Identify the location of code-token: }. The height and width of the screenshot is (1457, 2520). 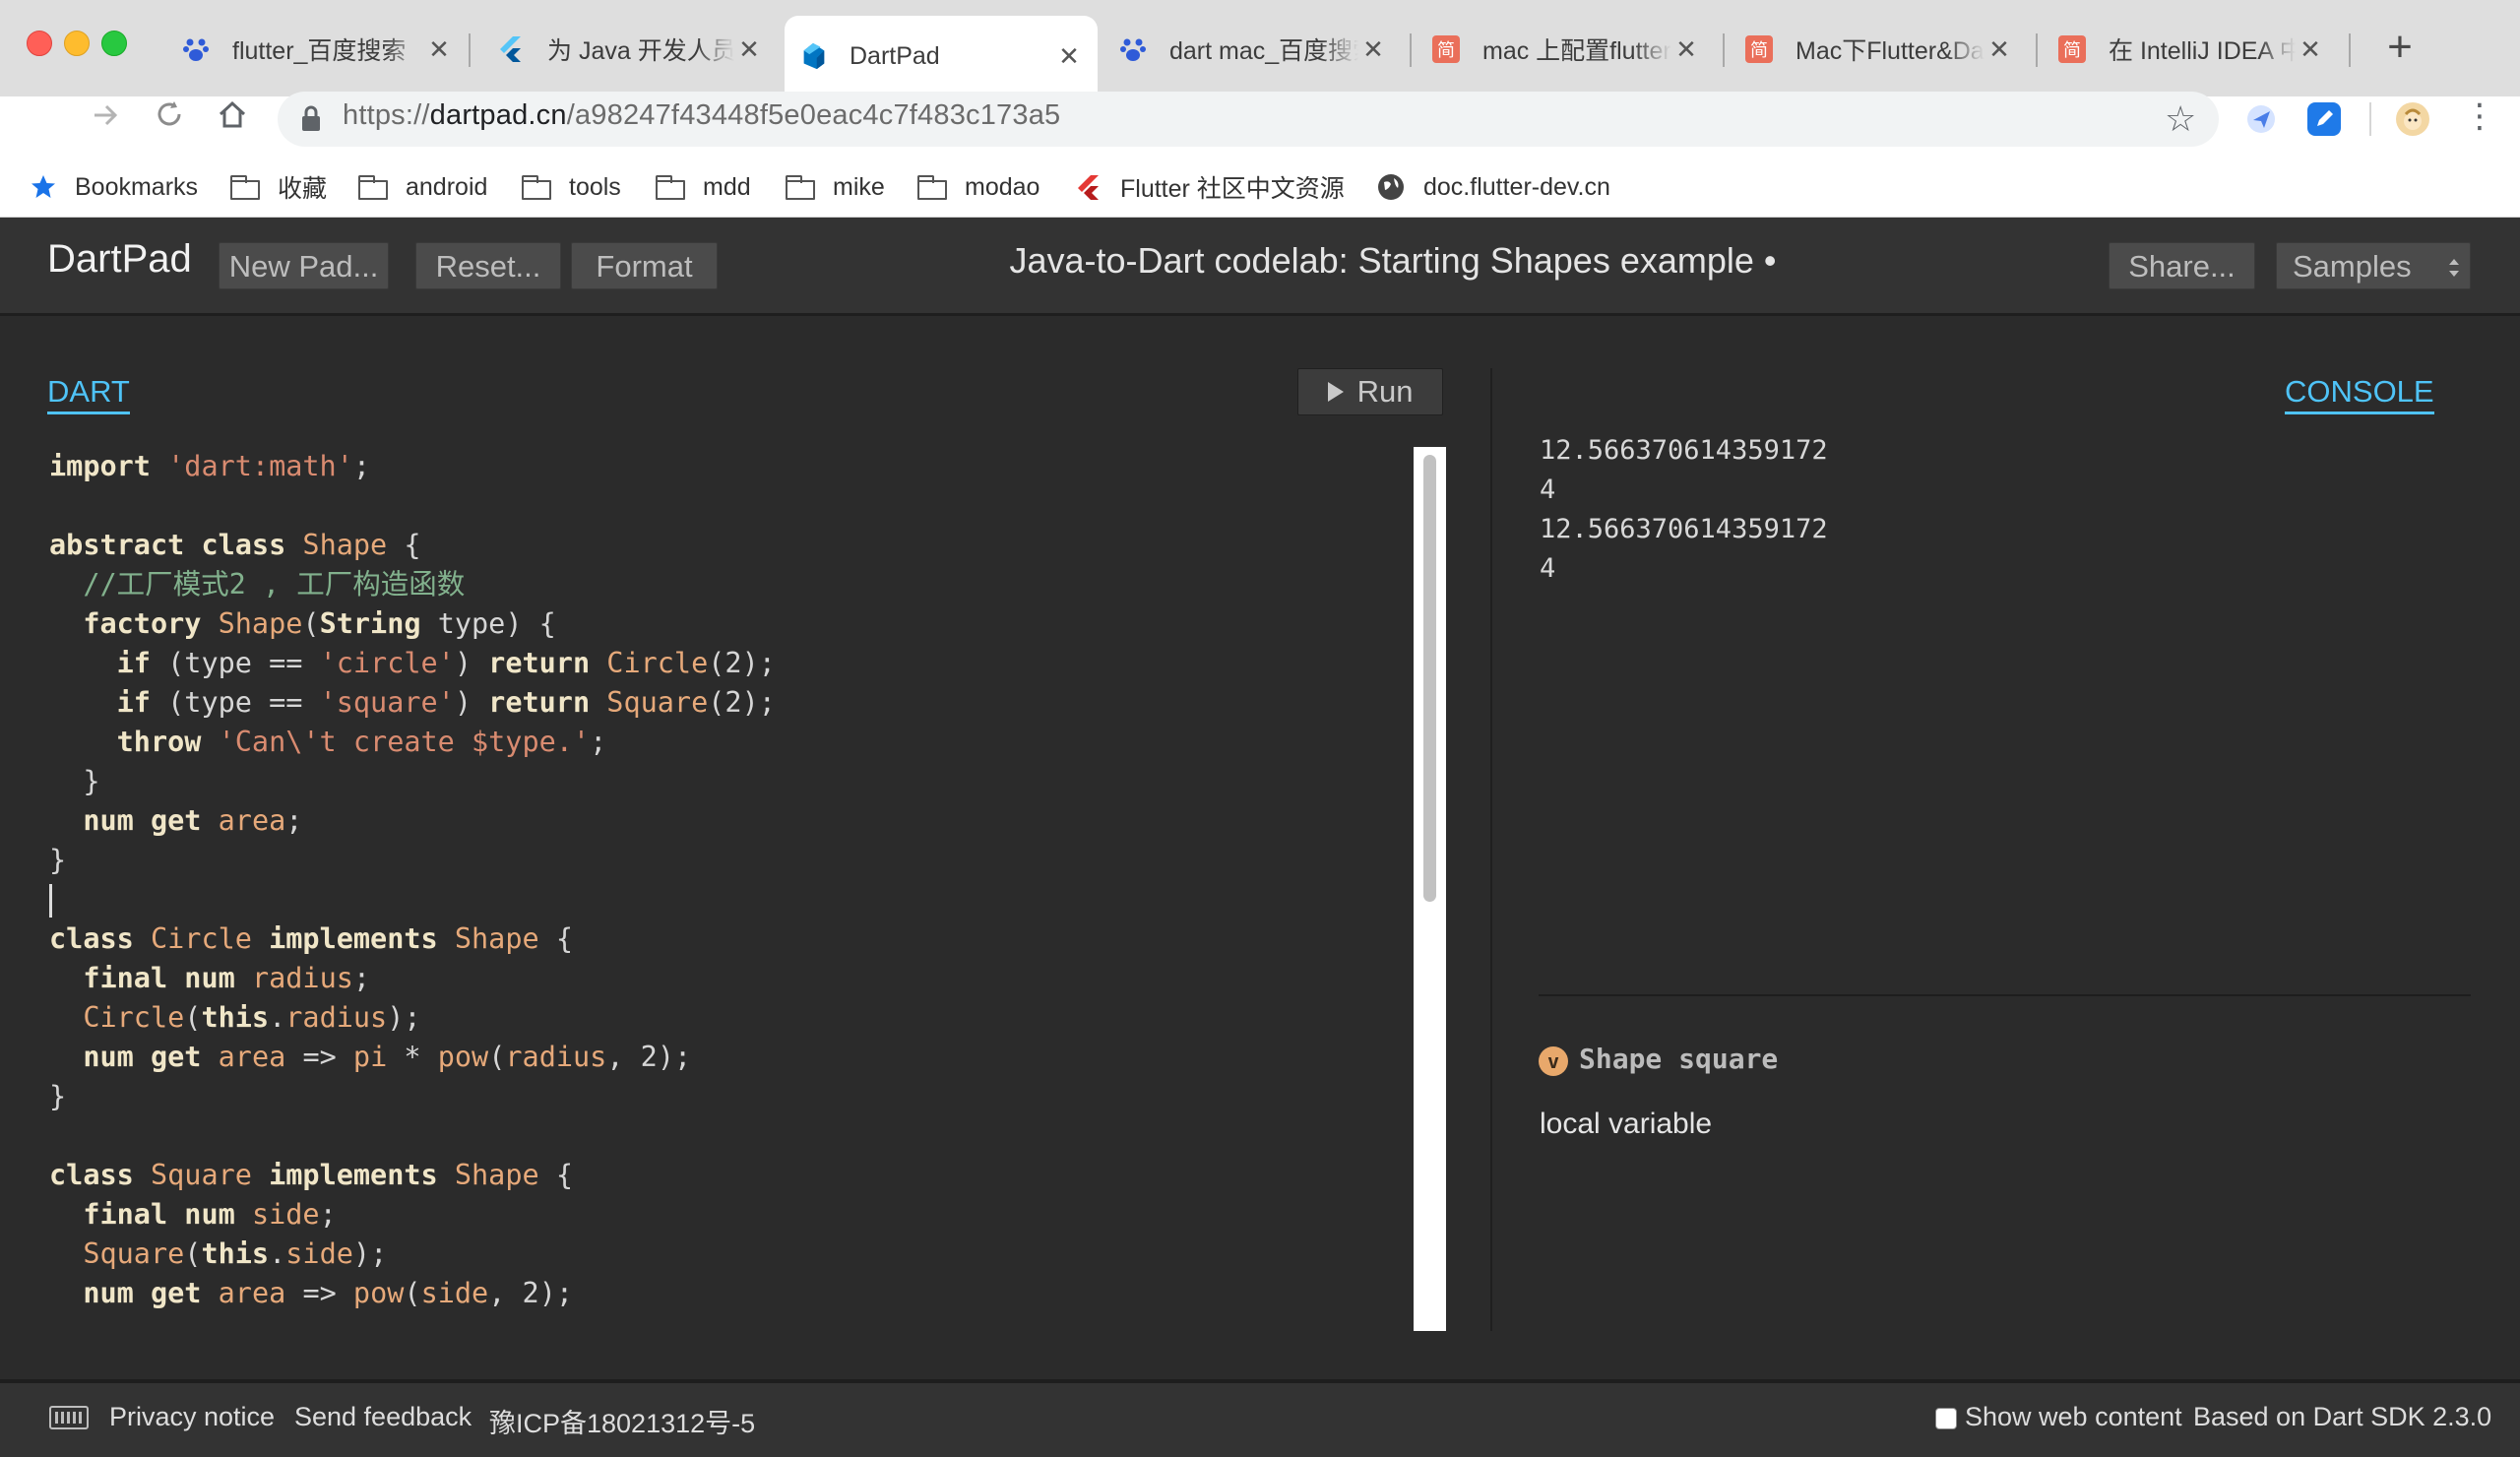
(58, 1096).